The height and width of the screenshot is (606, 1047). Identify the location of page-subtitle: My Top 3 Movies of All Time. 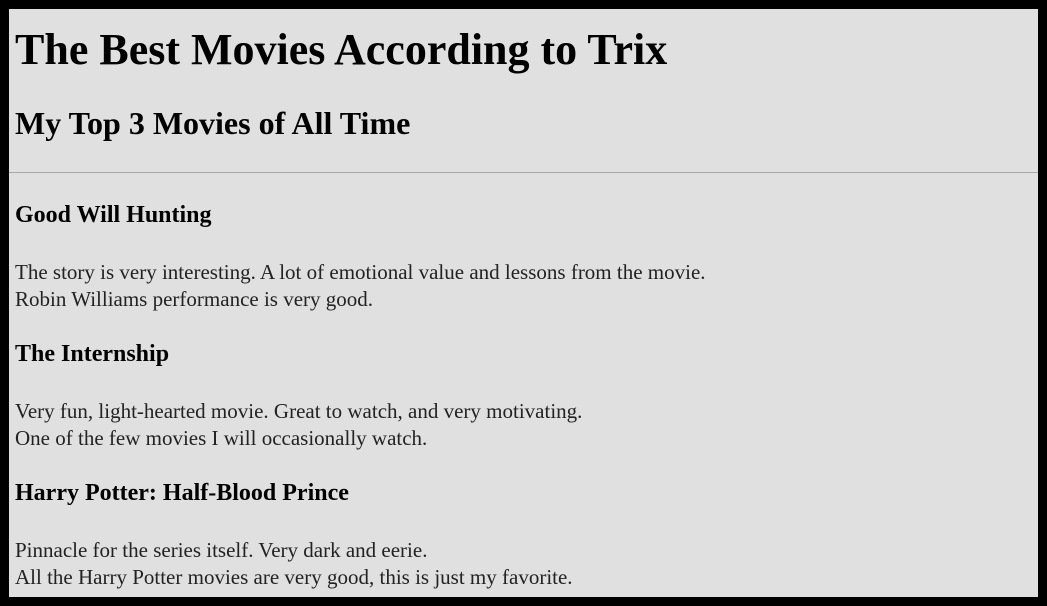
(213, 123).